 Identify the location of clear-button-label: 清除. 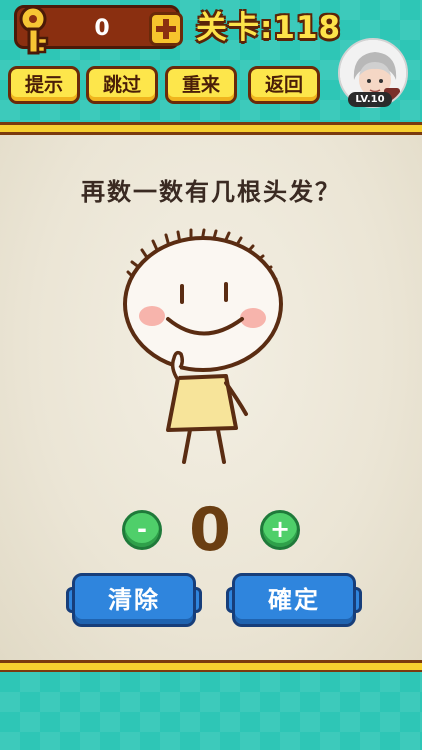
(134, 600).